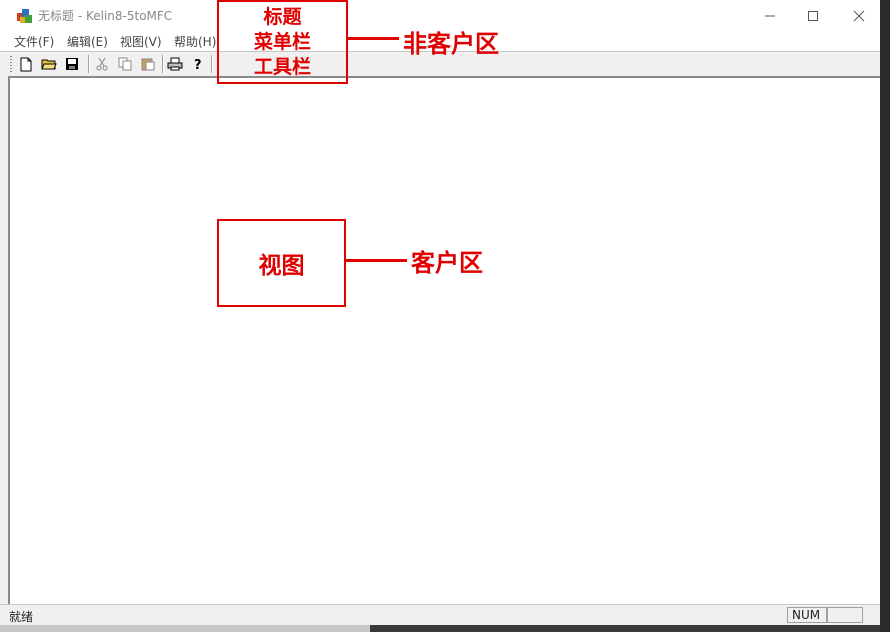  I want to click on menu-view: 视图(V), so click(141, 41).